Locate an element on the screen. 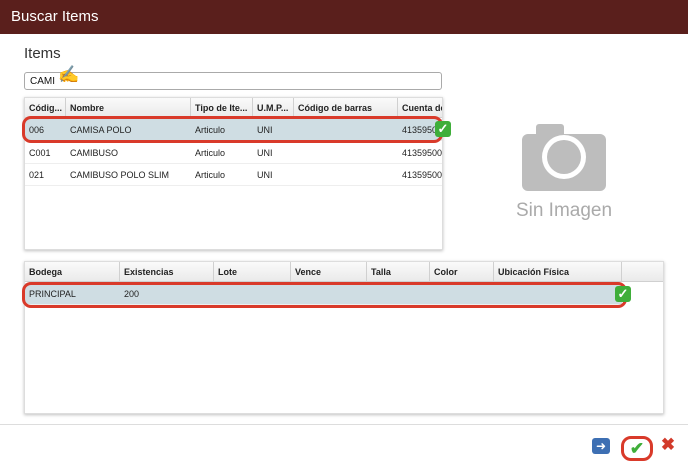  cell-nombre: CAMIBUSO POLO SLIM is located at coordinates (120, 175).